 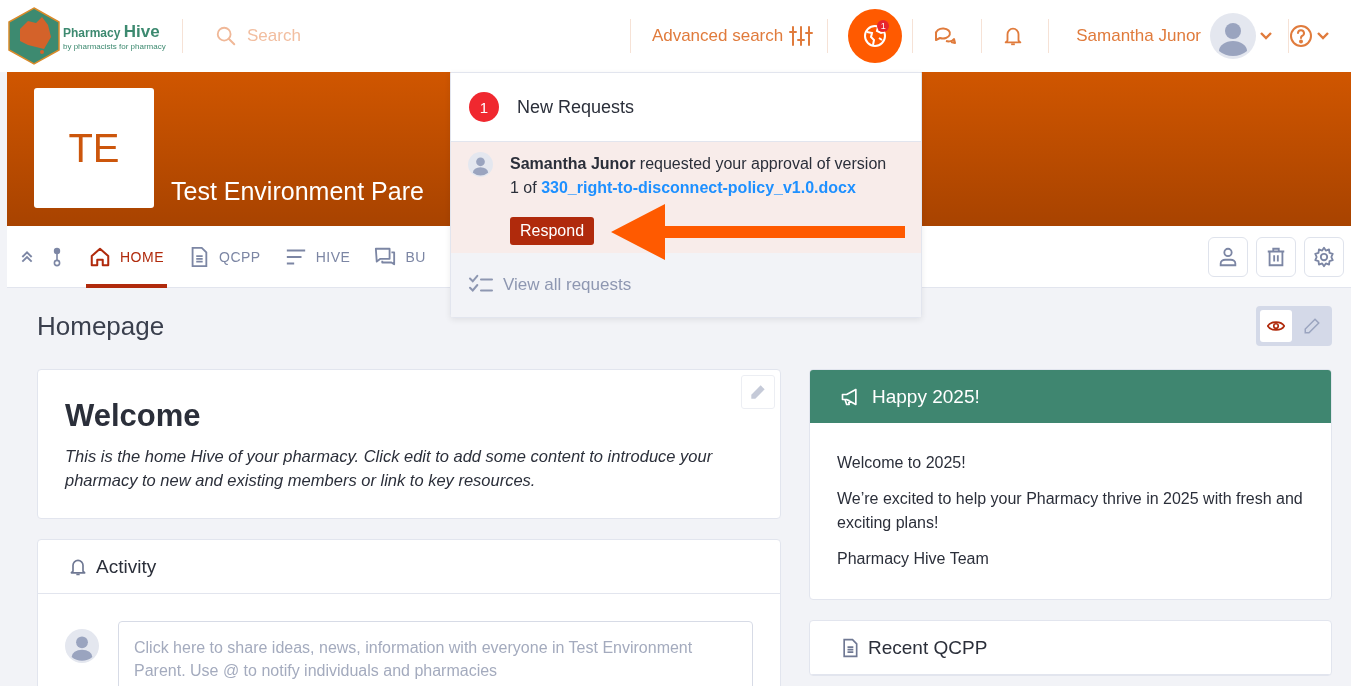 I want to click on settings-icon, so click(x=1324, y=256).